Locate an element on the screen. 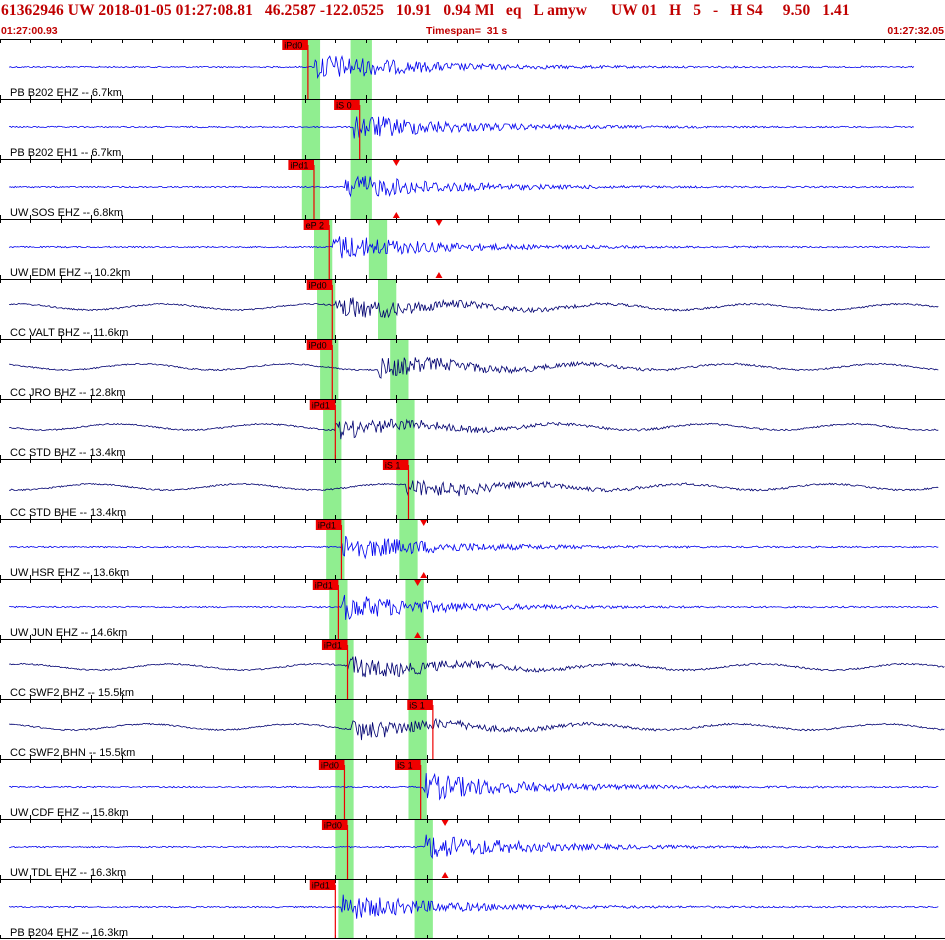 This screenshot has width=945, height=940. station-label: PB B202 EHZ -- 6.7km is located at coordinates (66, 93).